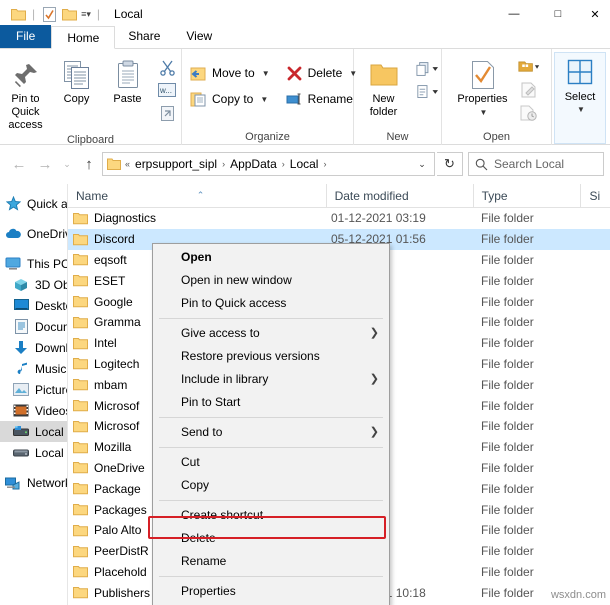  Describe the element at coordinates (271, 356) in the screenshot. I see `menu-item-restore-previous-versions: Restore previous versions` at that location.